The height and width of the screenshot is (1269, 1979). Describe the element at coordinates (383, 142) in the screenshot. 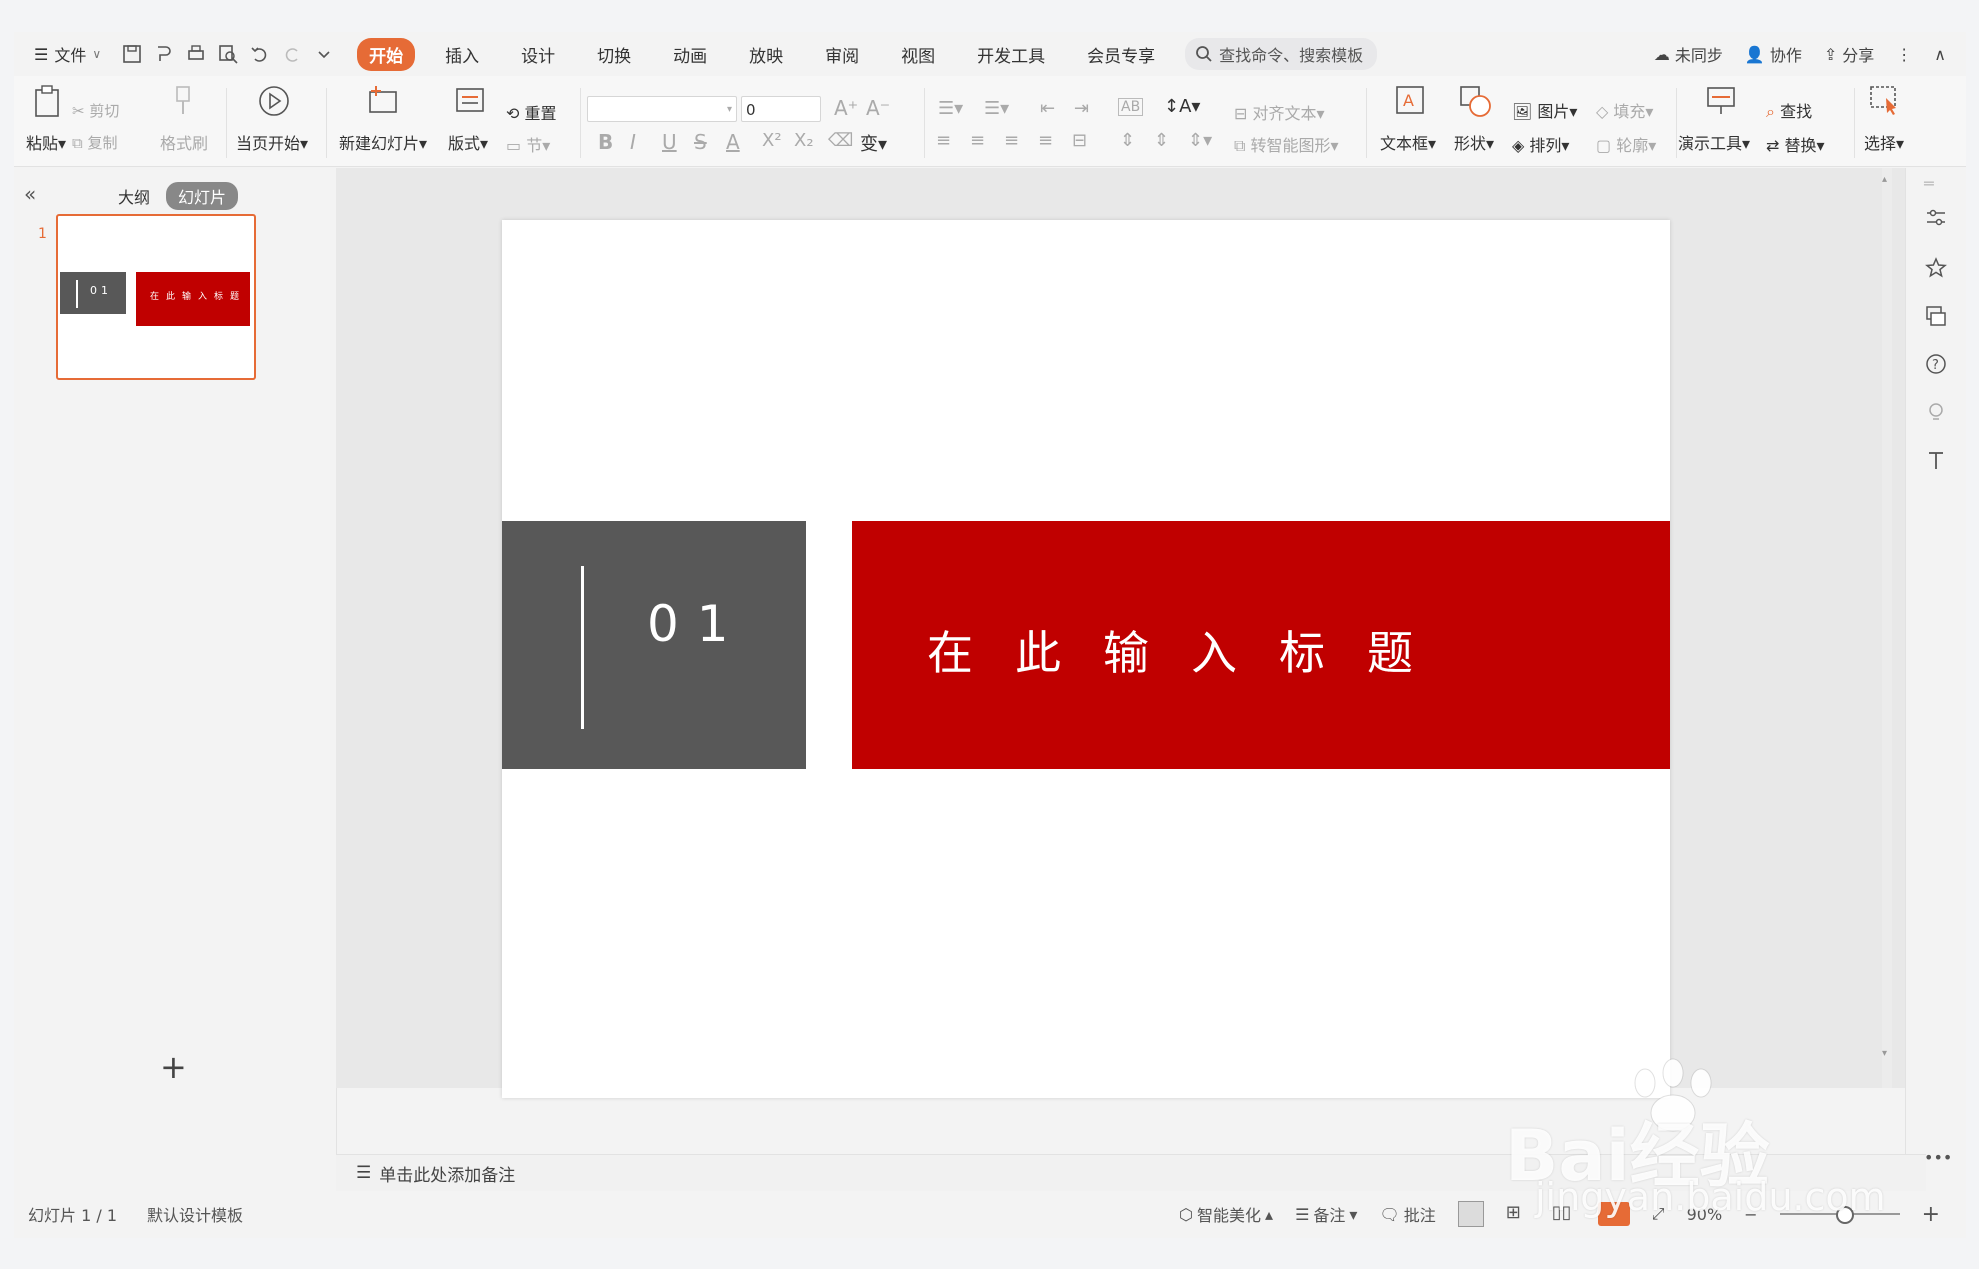

I see `new-slide-button: 新建幻灯片▾` at that location.